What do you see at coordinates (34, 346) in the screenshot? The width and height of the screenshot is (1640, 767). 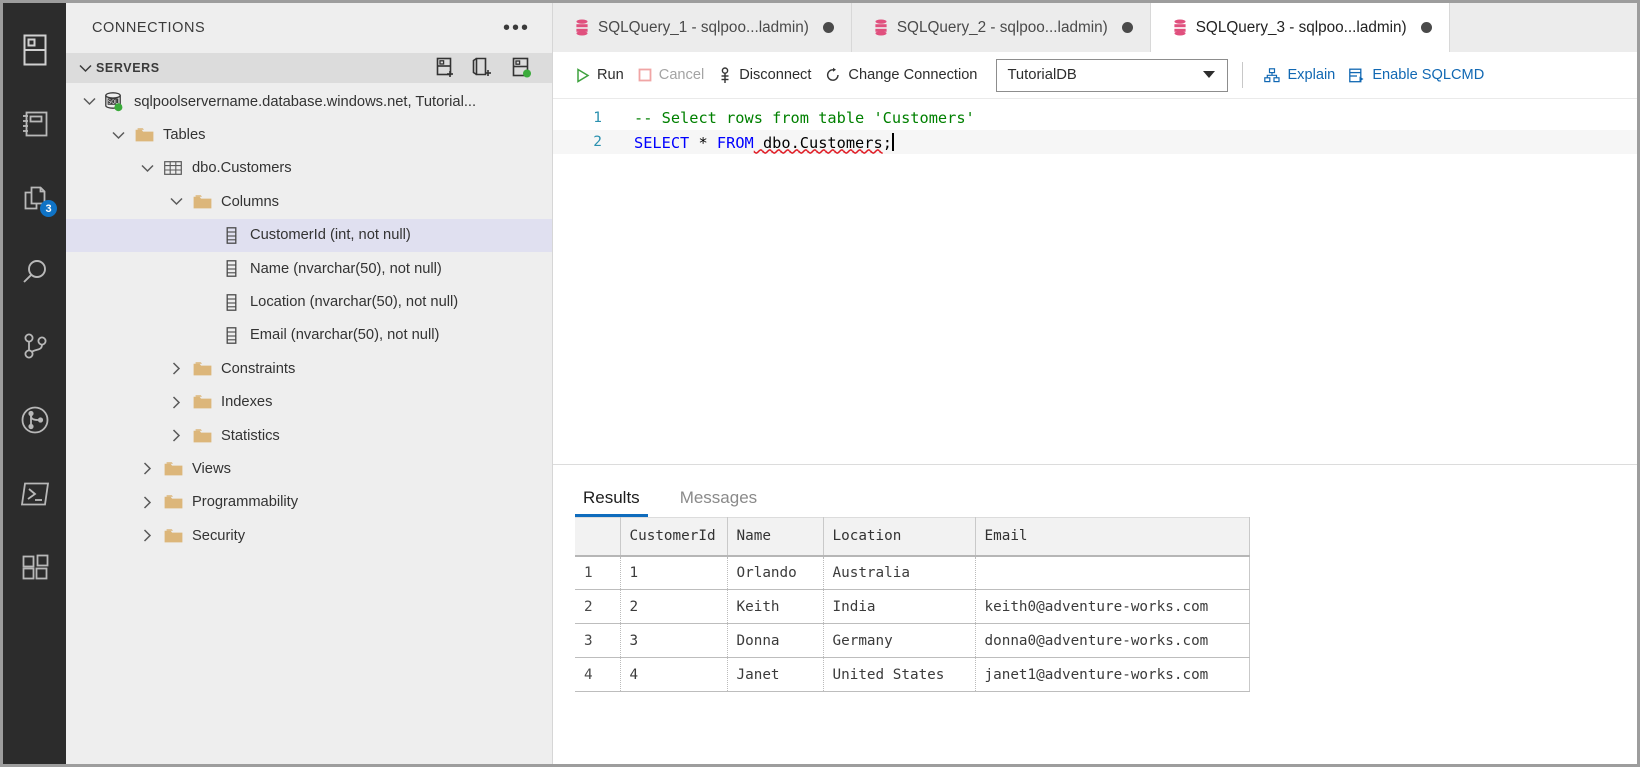 I see `source-control-icon` at bounding box center [34, 346].